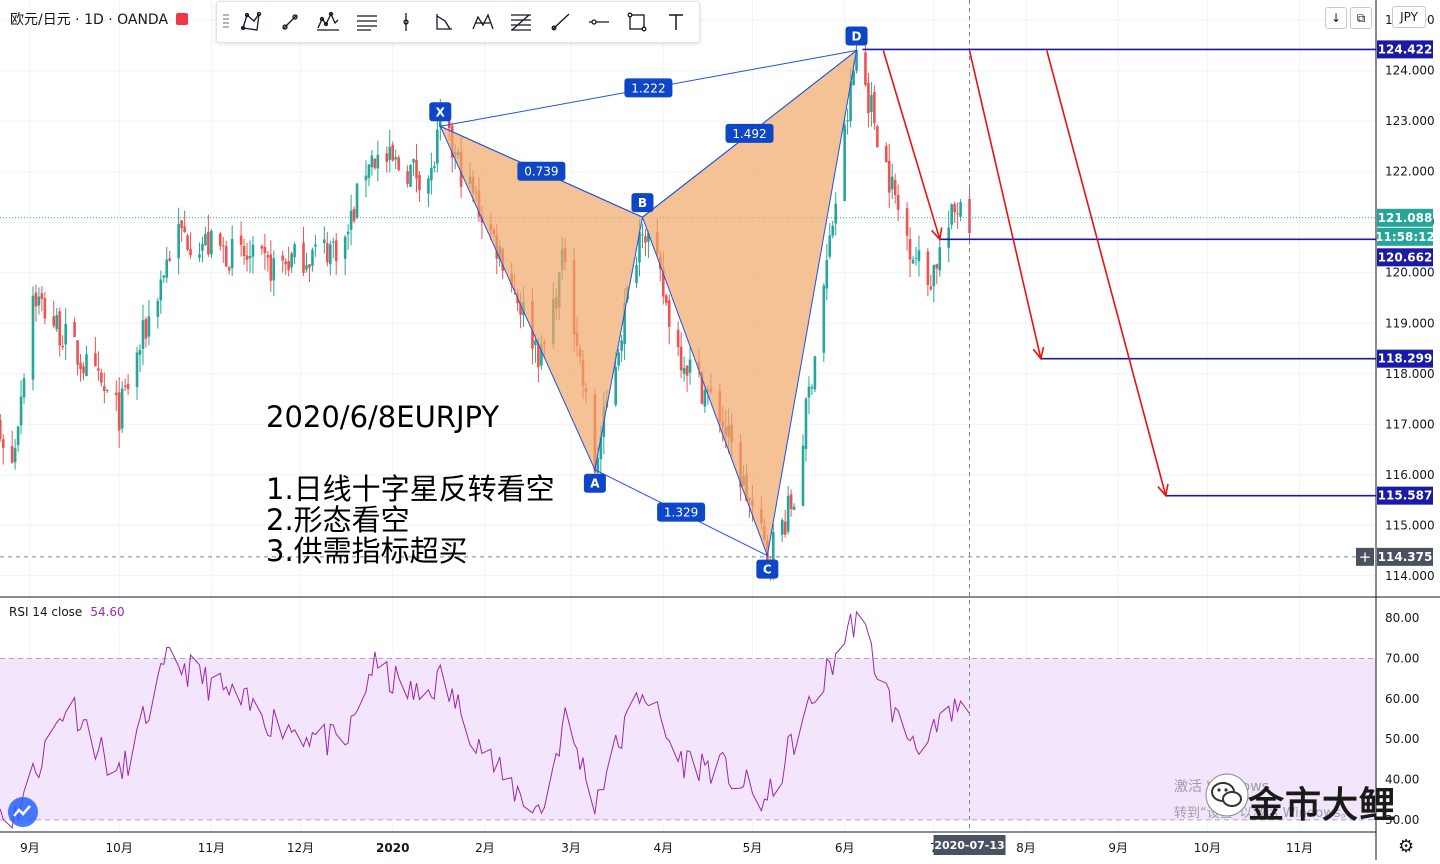  I want to click on note-line-3: 3.供需指标超买, so click(367, 551).